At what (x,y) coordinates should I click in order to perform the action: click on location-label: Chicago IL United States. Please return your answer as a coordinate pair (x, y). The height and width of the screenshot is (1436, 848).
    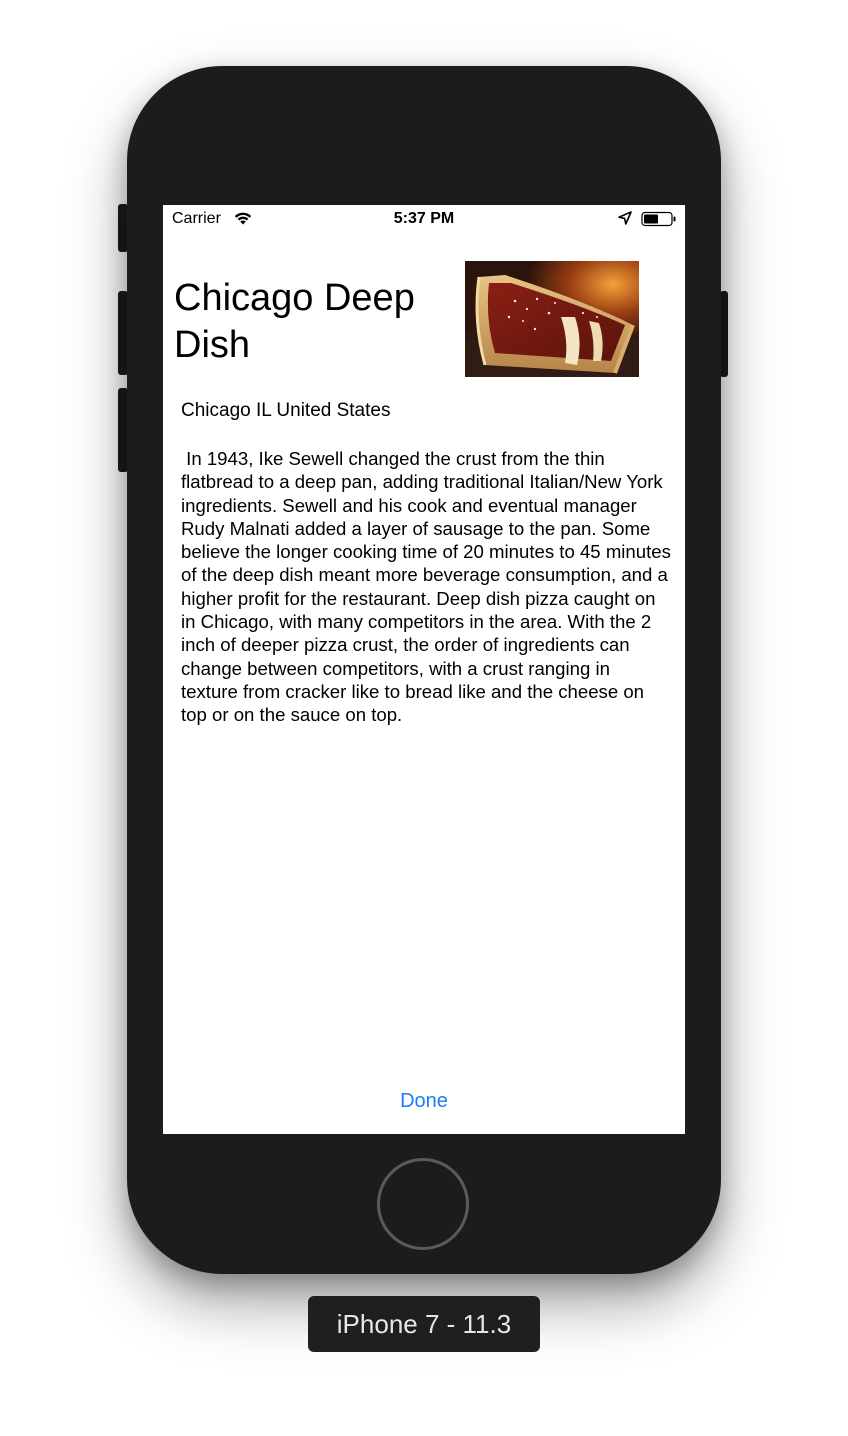
    Looking at the image, I should click on (286, 410).